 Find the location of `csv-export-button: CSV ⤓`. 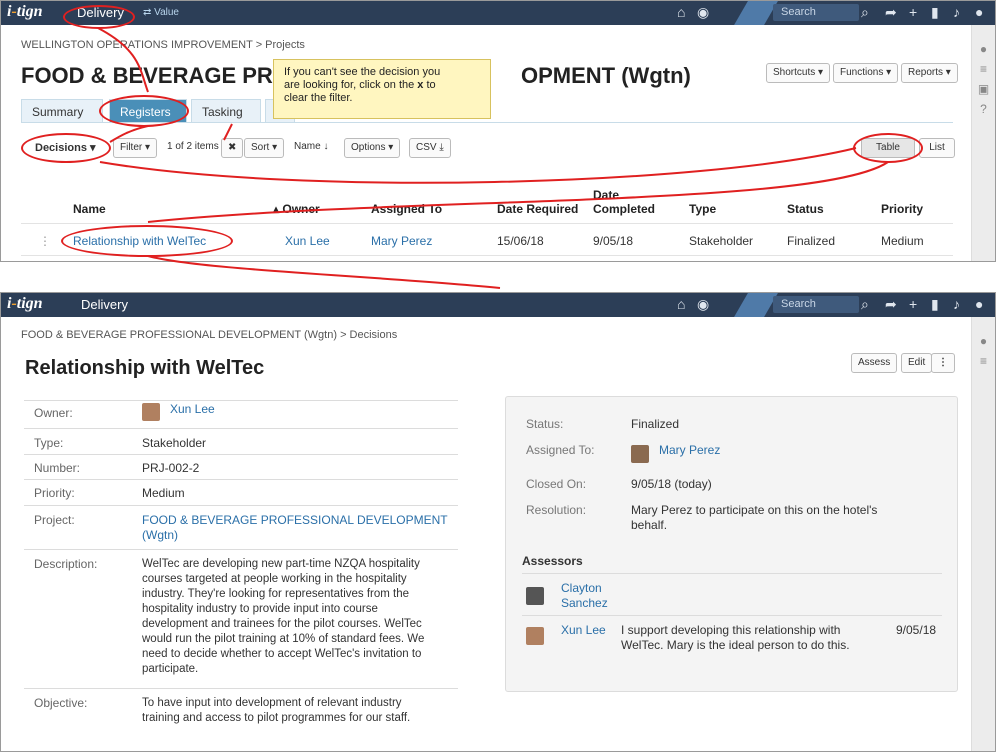

csv-export-button: CSV ⤓ is located at coordinates (430, 148).